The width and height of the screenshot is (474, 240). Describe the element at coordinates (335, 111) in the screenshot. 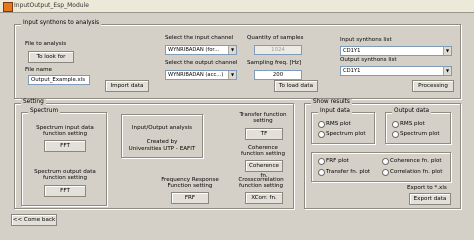

I see `input-data-group-title: Input data` at that location.